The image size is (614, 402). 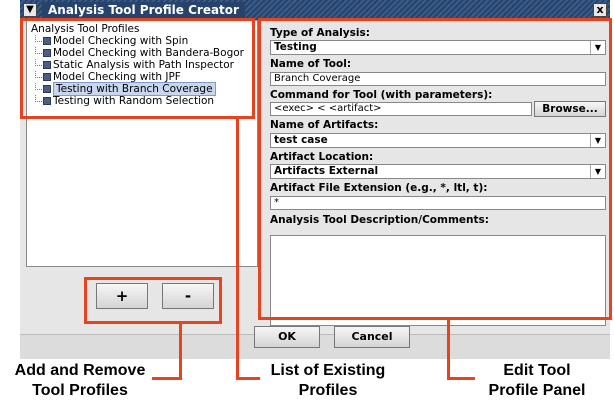 What do you see at coordinates (237, 249) in the screenshot?
I see `list-connector` at bounding box center [237, 249].